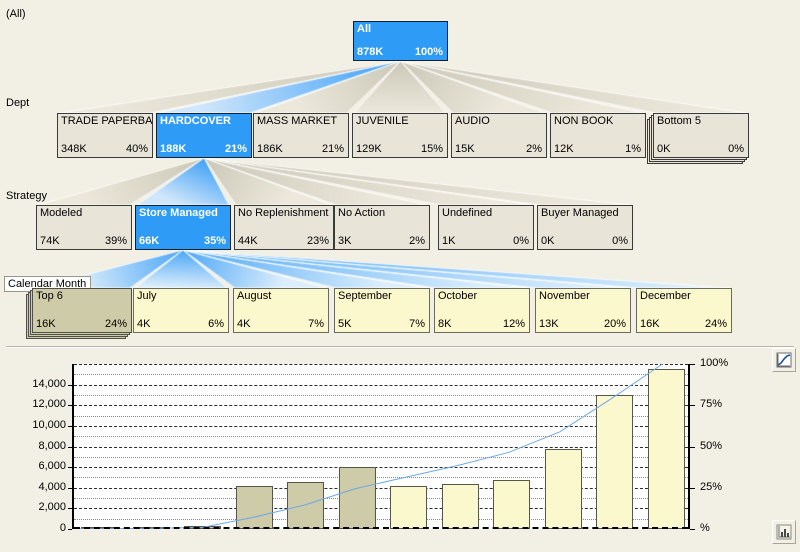 The image size is (800, 552). Describe the element at coordinates (679, 121) in the screenshot. I see `tree-node-dept-bottom-5-title: Bottom 5` at that location.